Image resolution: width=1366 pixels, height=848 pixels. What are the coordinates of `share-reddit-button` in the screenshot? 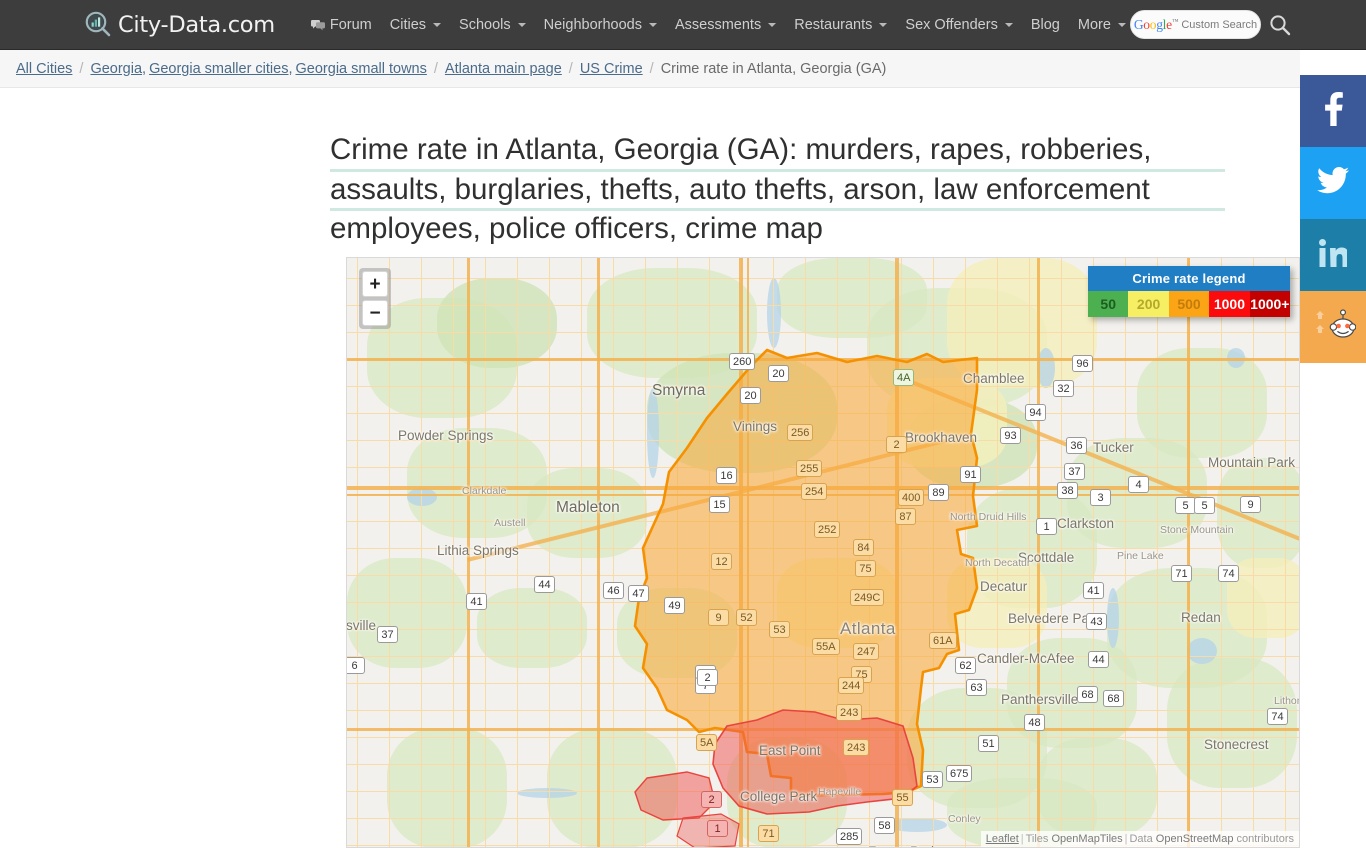 It's located at (1333, 327).